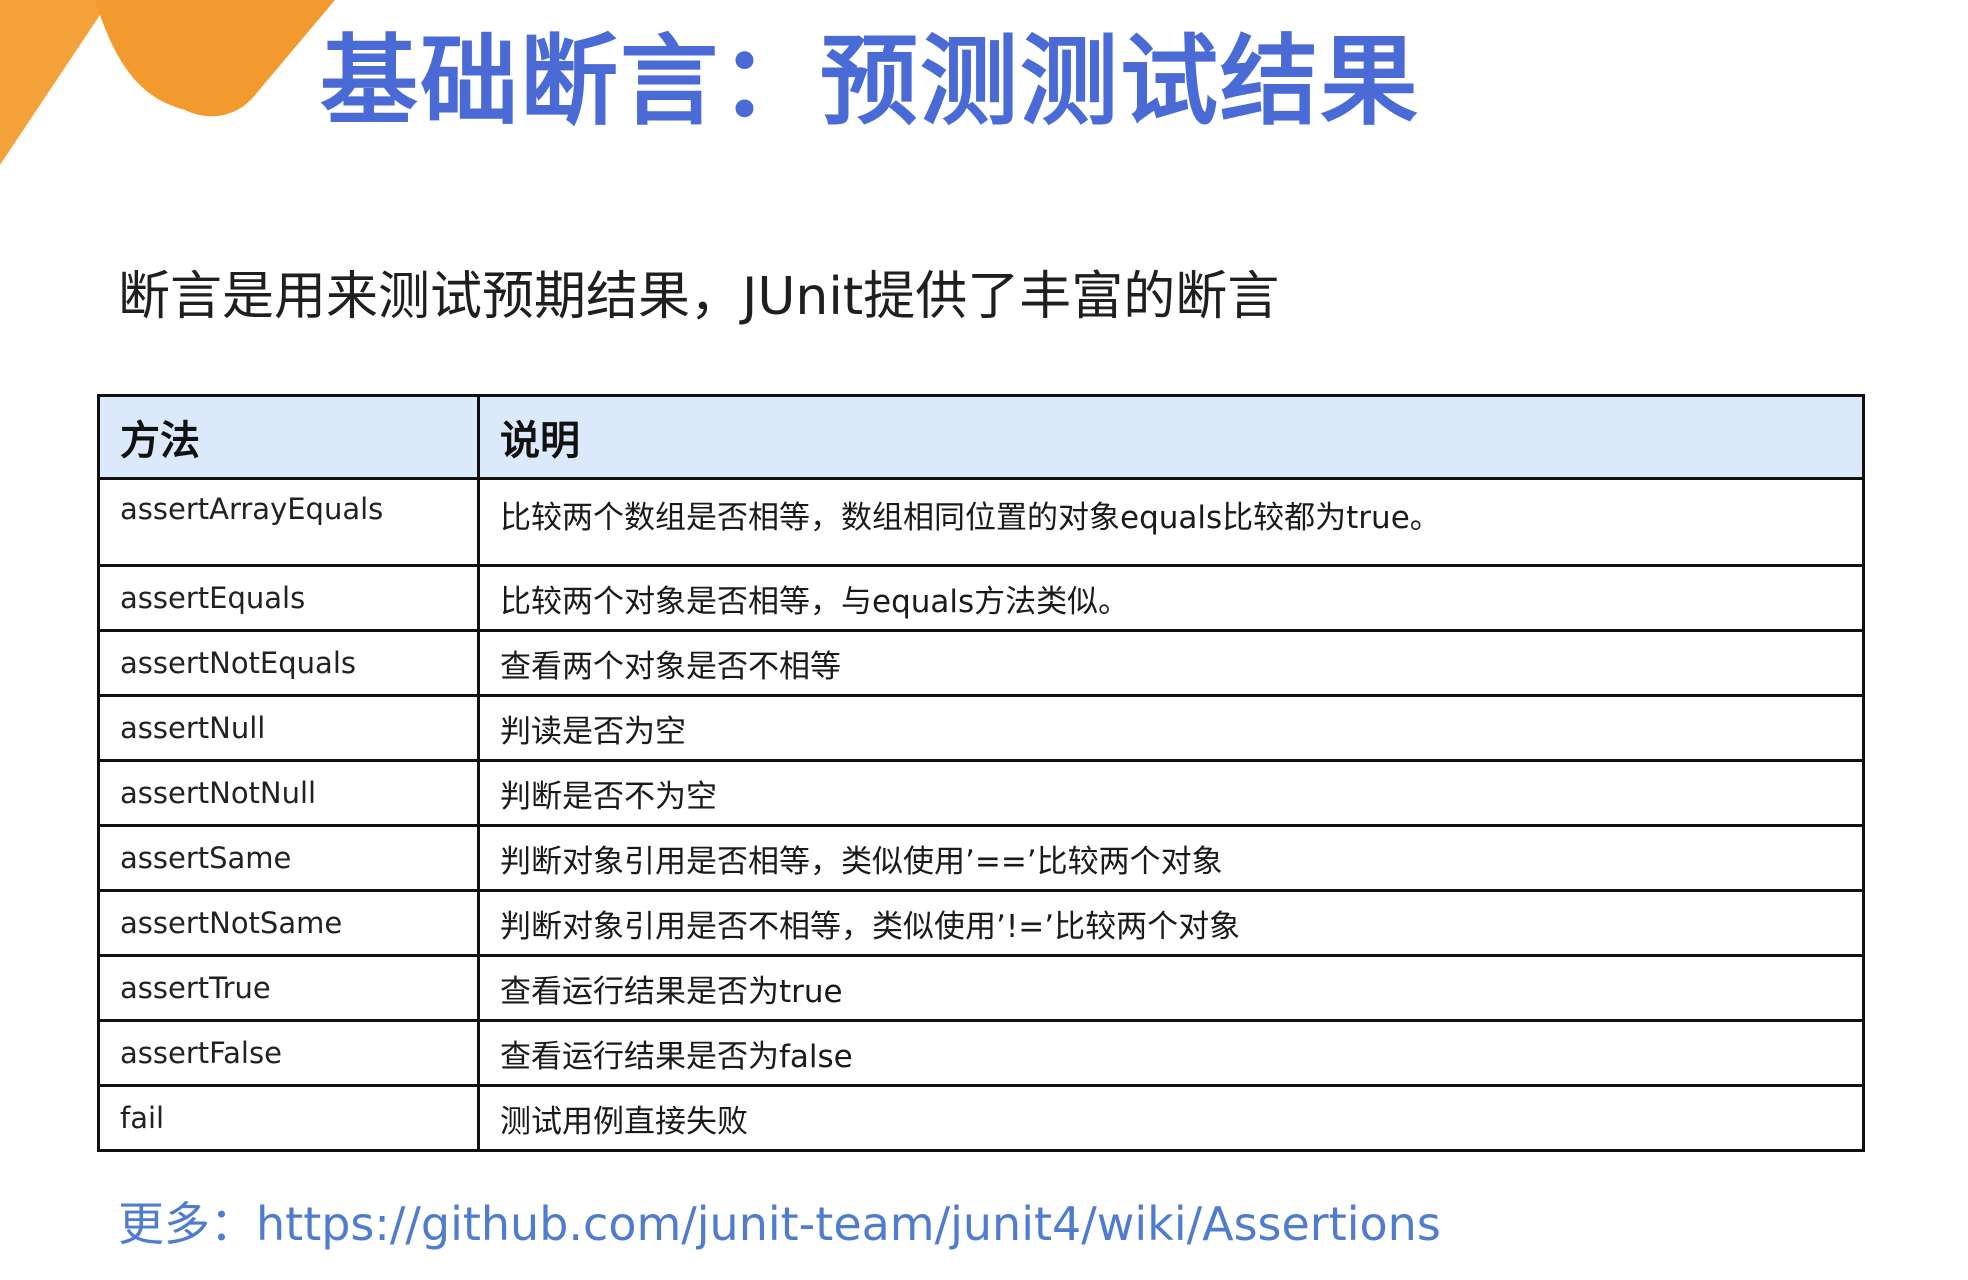 This screenshot has width=1968, height=1280. Describe the element at coordinates (1171, 1118) in the screenshot. I see `description-cell: 测试用例直接失败` at that location.